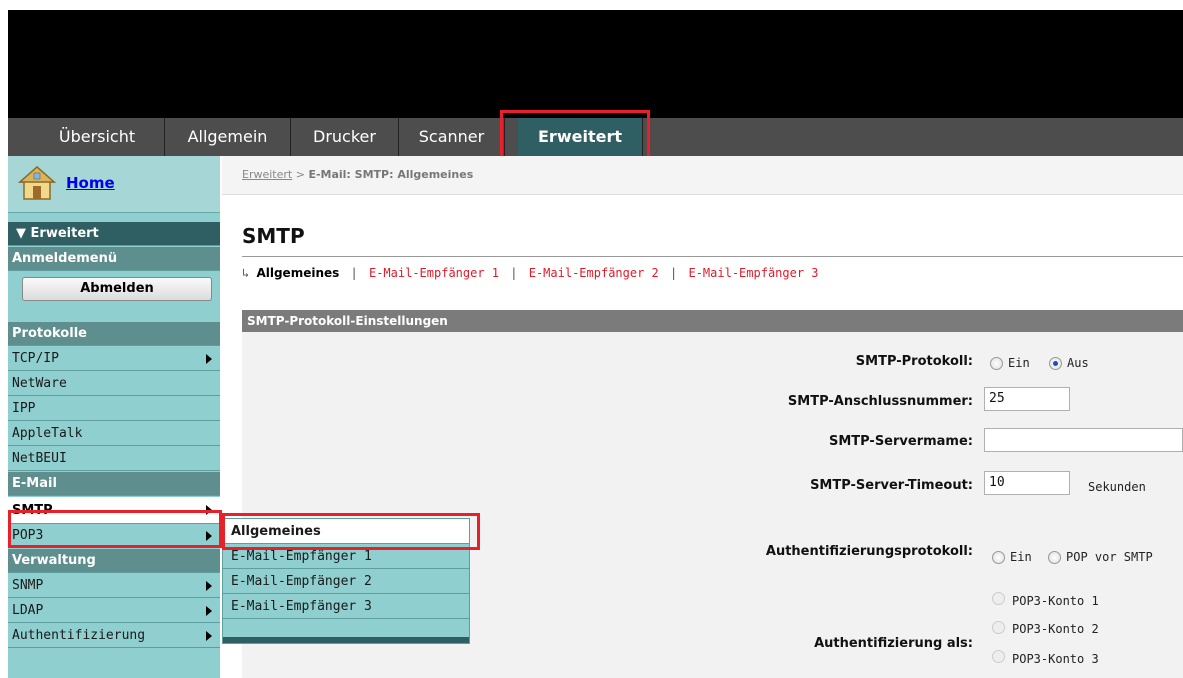  I want to click on auth-pop-before-smtp-label: POP vor SMTP, so click(1109, 557).